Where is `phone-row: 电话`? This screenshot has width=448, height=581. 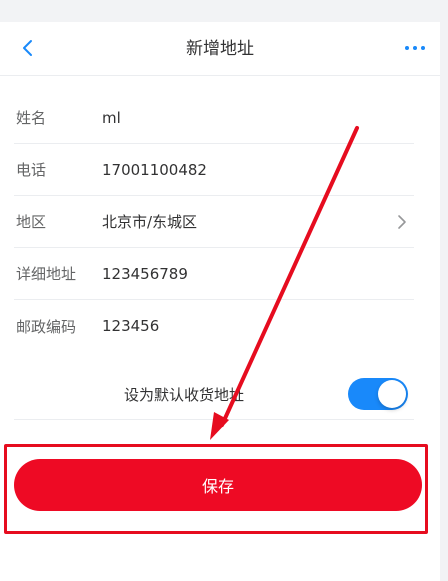
phone-row: 电话 is located at coordinates (214, 170).